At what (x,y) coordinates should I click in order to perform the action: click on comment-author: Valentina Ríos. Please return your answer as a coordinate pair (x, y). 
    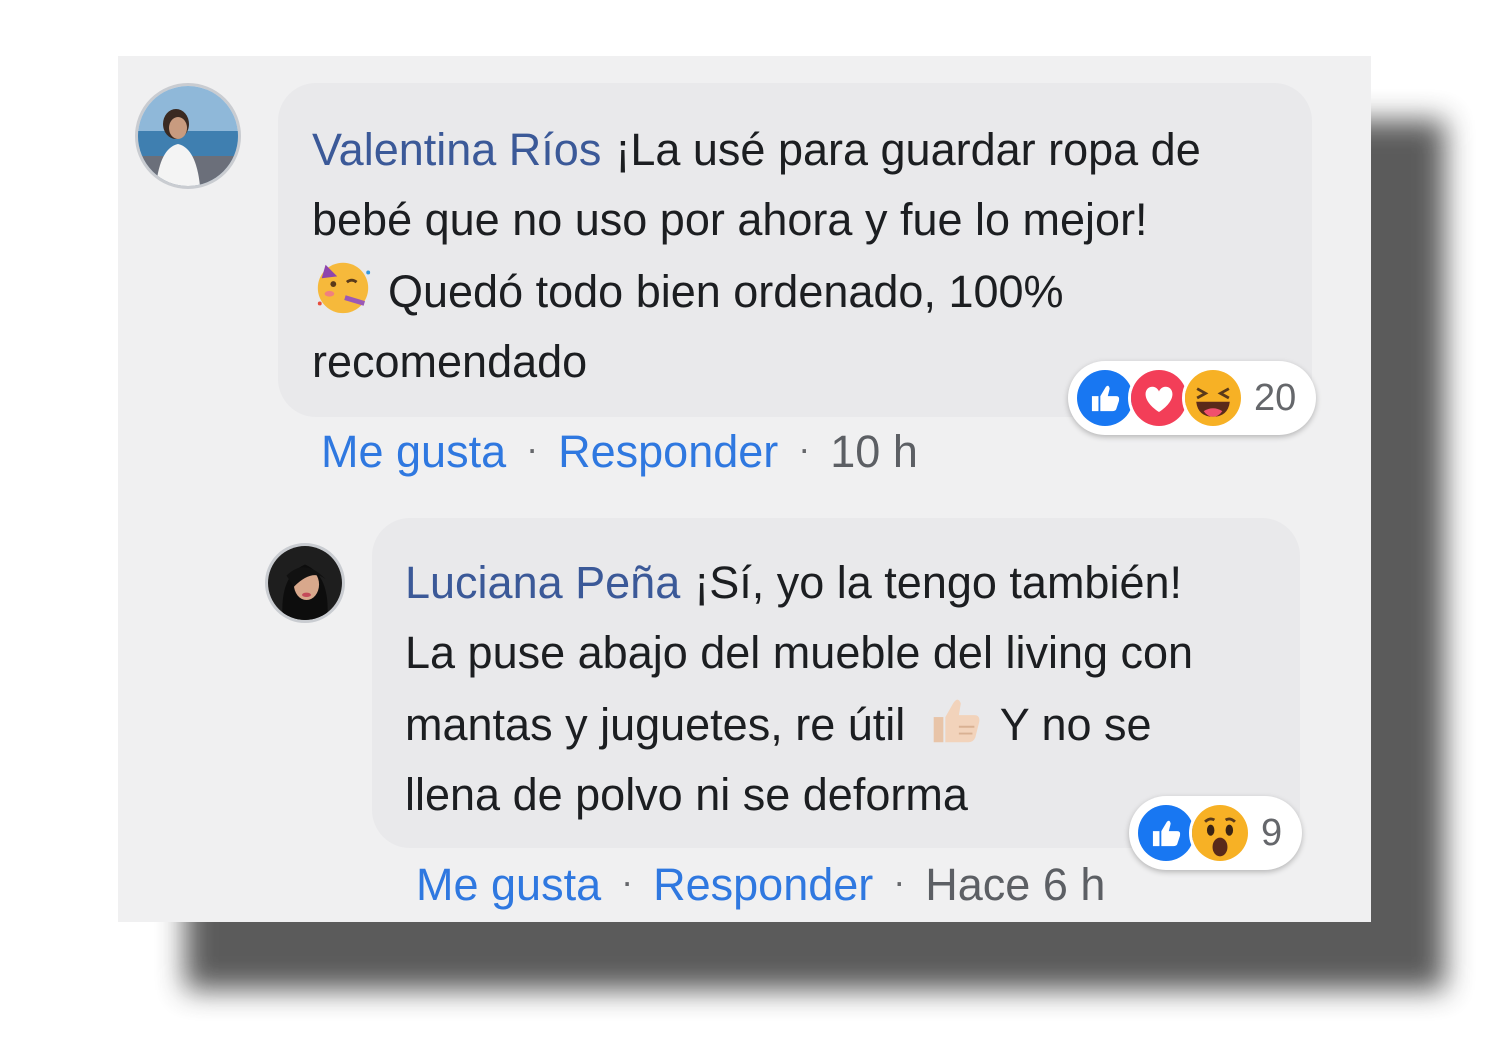
    Looking at the image, I should click on (456, 149).